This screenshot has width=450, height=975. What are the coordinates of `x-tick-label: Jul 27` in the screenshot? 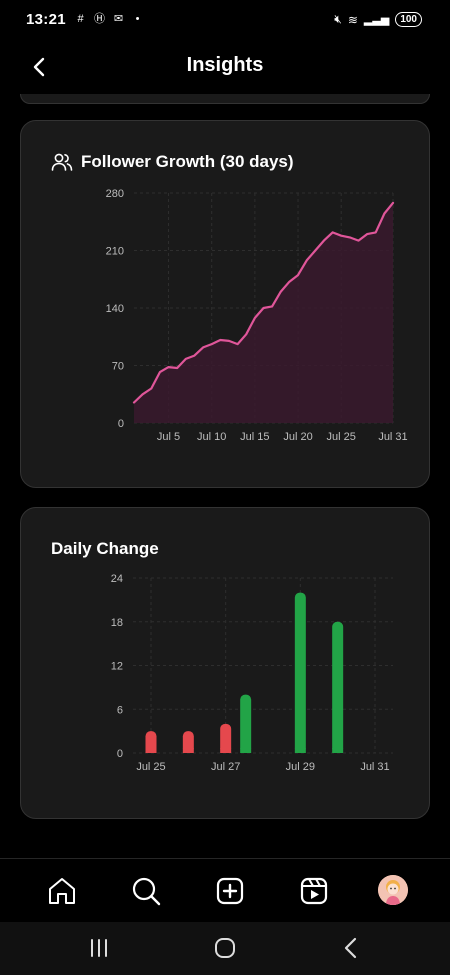 It's located at (225, 767).